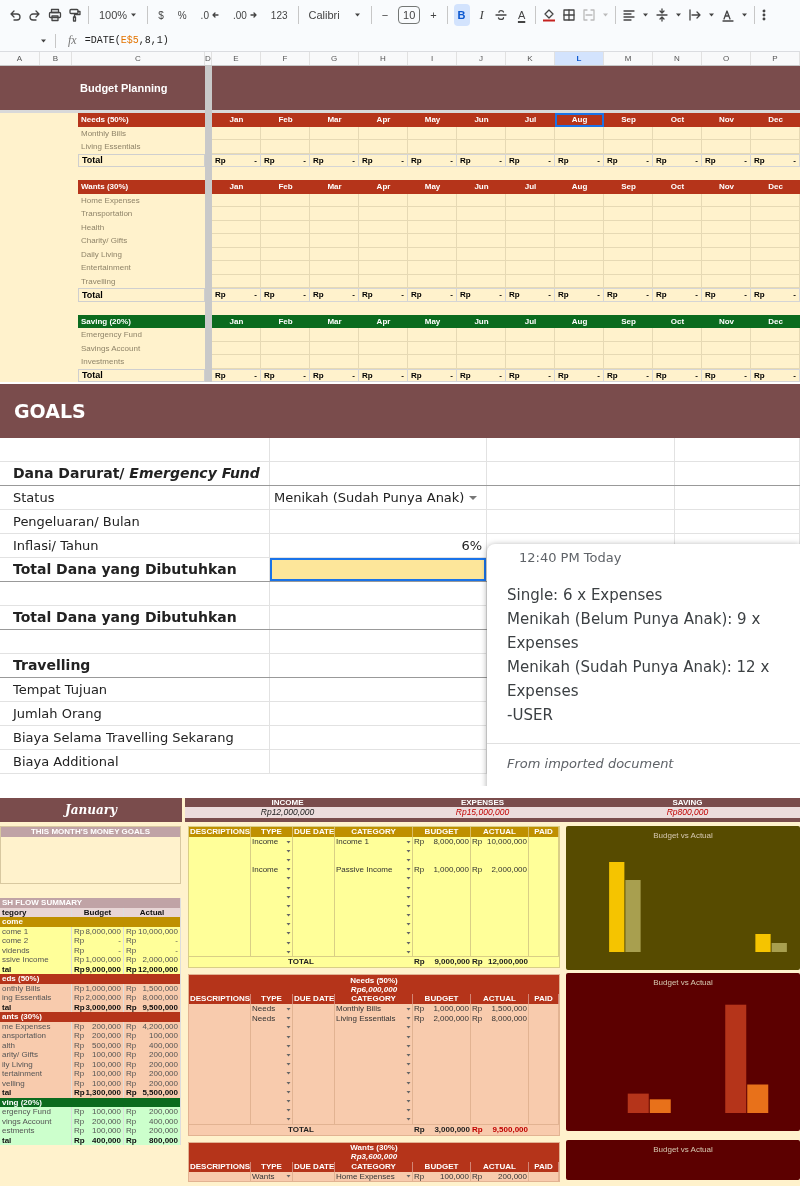 Image resolution: width=800 pixels, height=1200 pixels. Describe the element at coordinates (272, 1176) in the screenshot. I see `type-dropdown: Wants` at that location.